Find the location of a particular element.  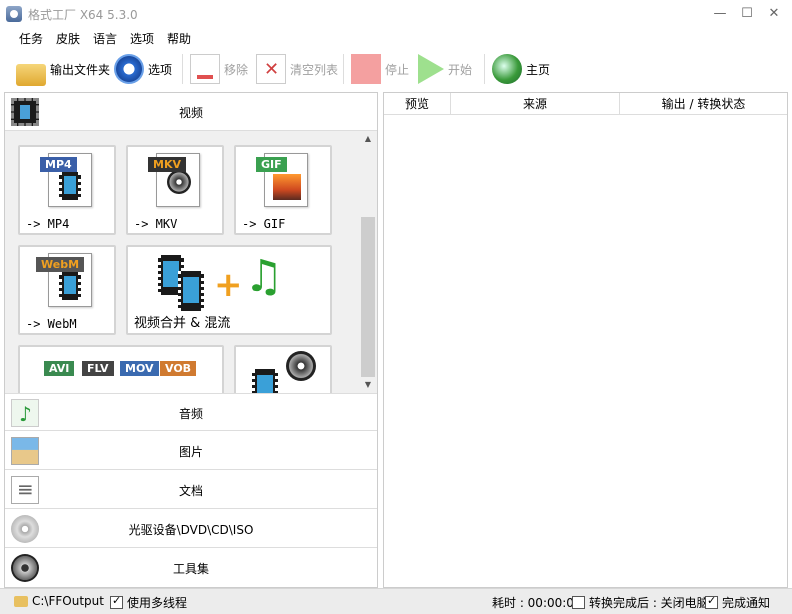

scrollbar-thumb is located at coordinates (368, 297).